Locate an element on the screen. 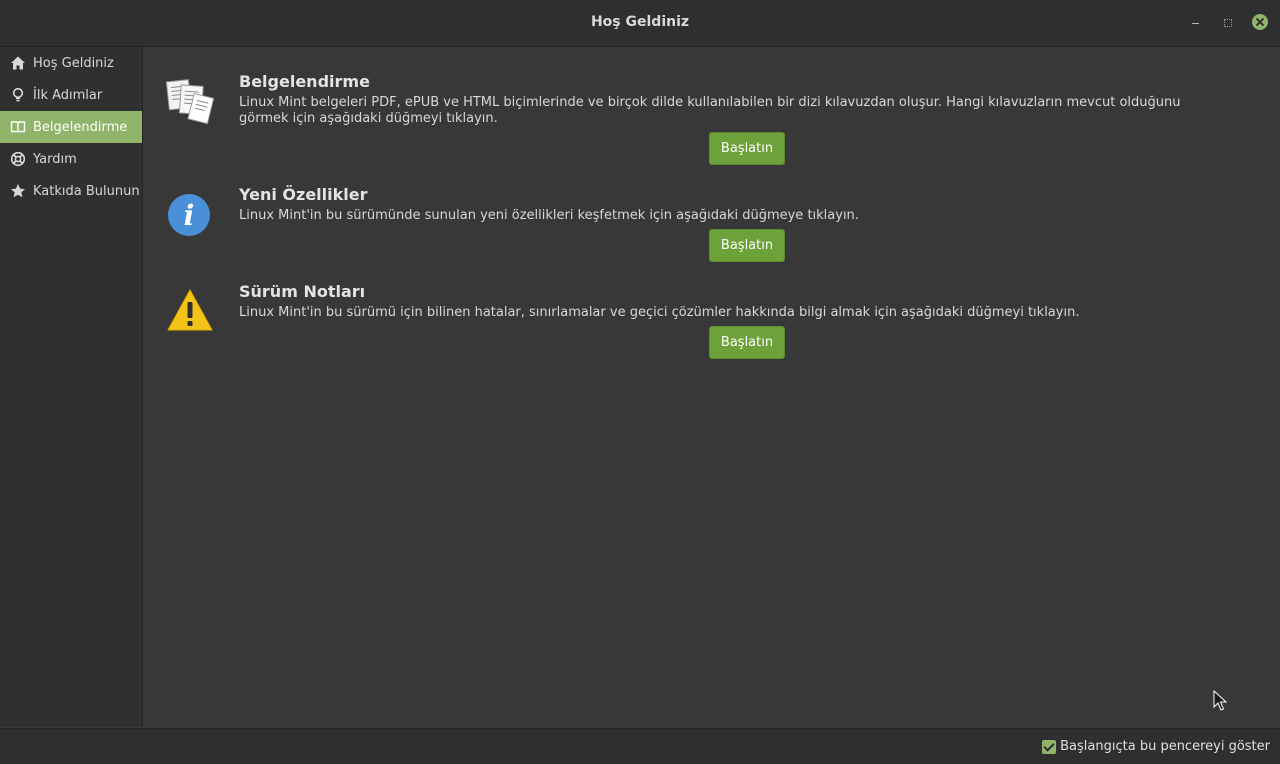 The height and width of the screenshot is (764, 1280). sidebar-item-welcome: Hoş Geldiniz is located at coordinates (71, 63).